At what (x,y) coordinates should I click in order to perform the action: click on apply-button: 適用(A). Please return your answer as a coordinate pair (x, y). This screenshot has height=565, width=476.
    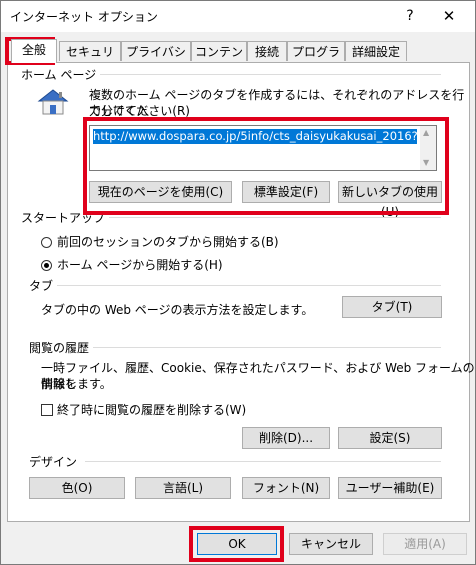
    Looking at the image, I should click on (425, 544).